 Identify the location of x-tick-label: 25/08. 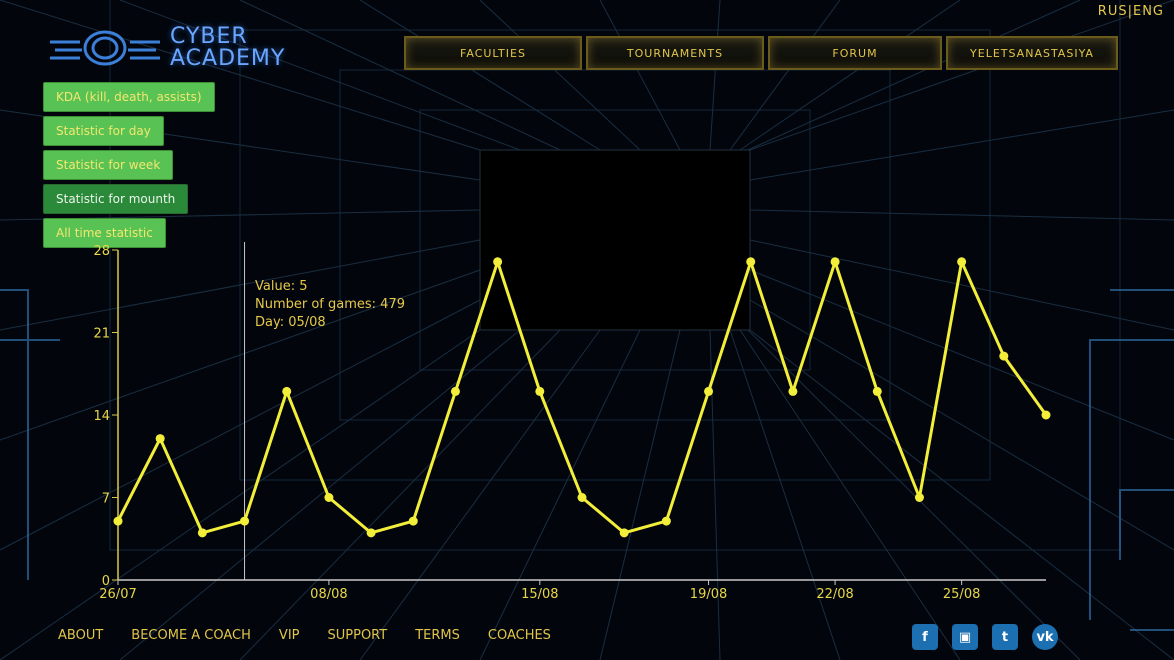
(961, 594).